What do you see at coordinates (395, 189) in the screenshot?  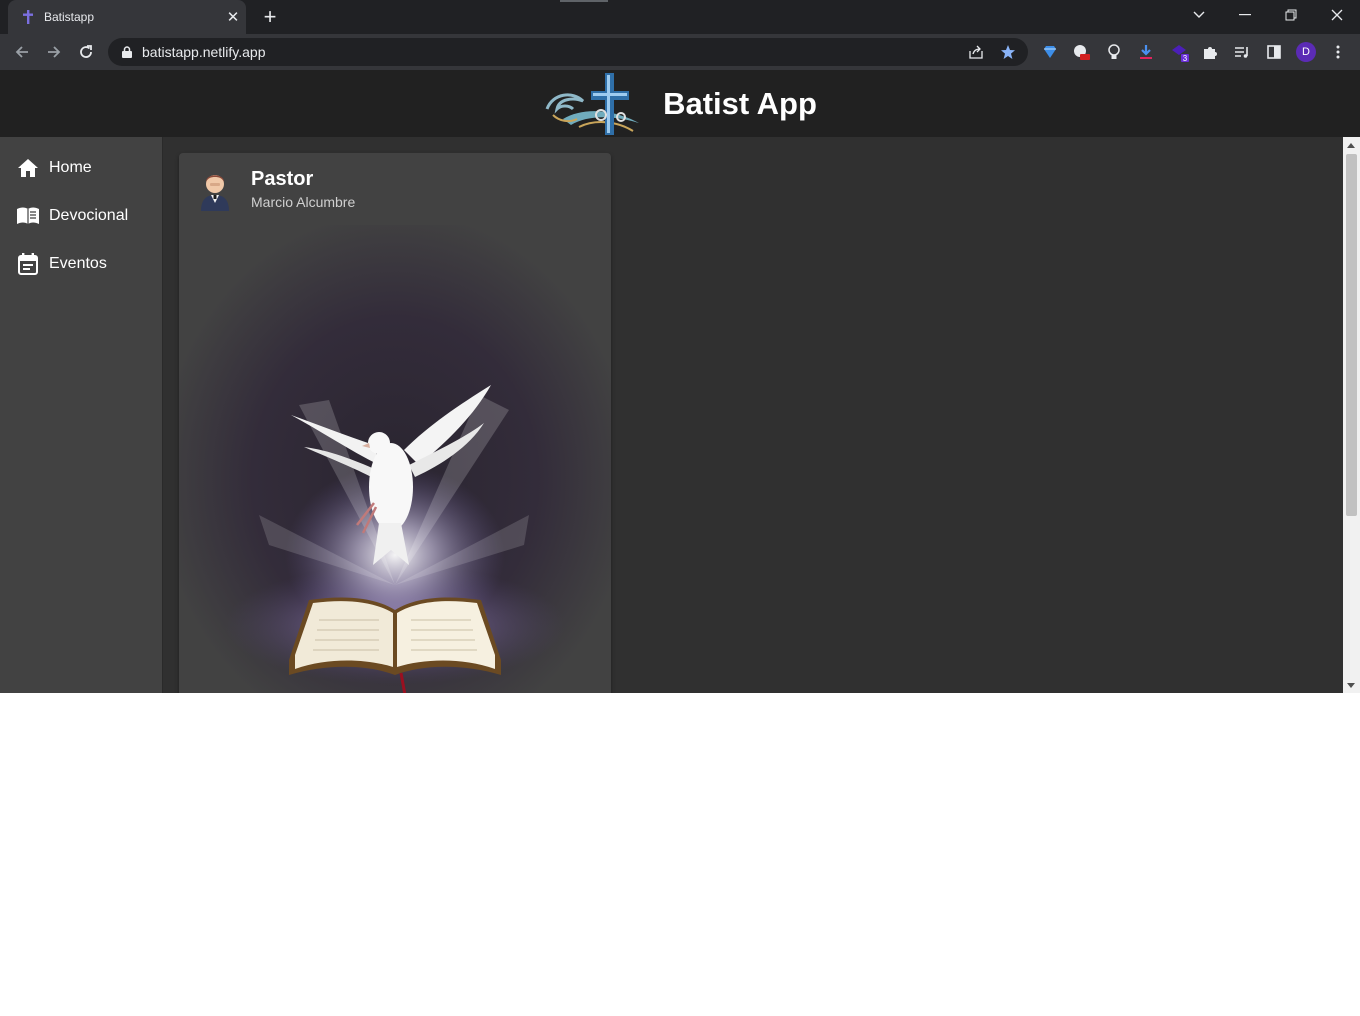 I see `card-header: Pastor Marcio Alcumbre` at bounding box center [395, 189].